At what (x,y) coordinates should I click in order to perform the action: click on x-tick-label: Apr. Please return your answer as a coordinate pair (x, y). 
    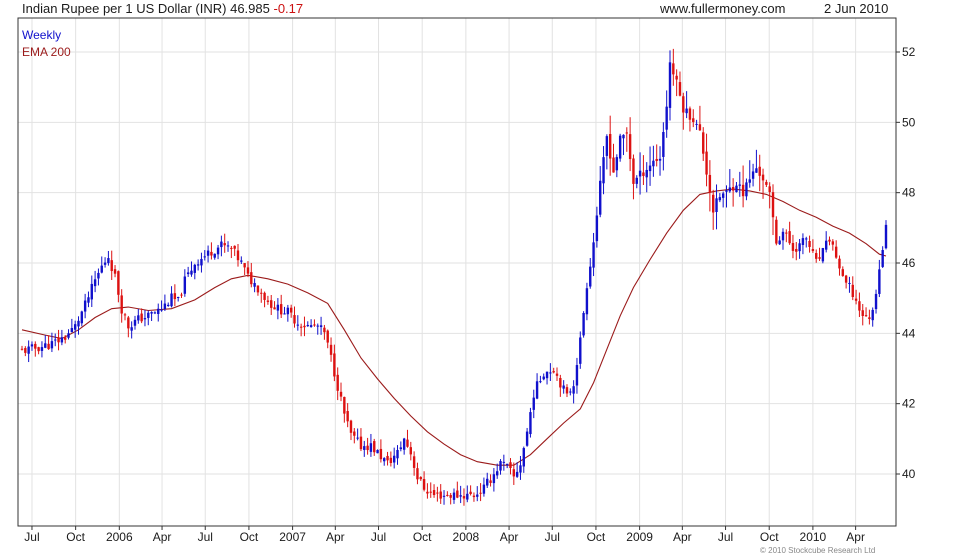
    Looking at the image, I should click on (682, 537).